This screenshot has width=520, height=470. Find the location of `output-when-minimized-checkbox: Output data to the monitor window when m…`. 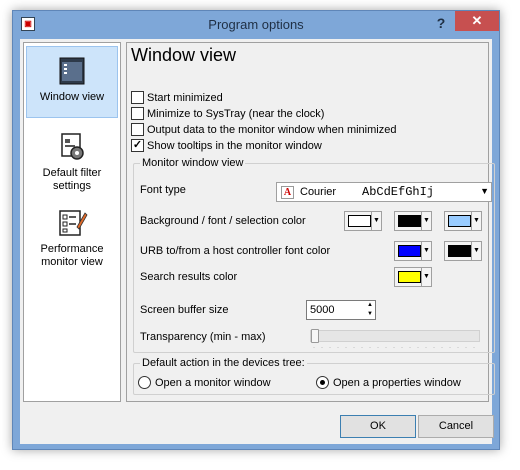

output-when-minimized-checkbox: Output data to the monitor window when m… is located at coordinates (263, 129).